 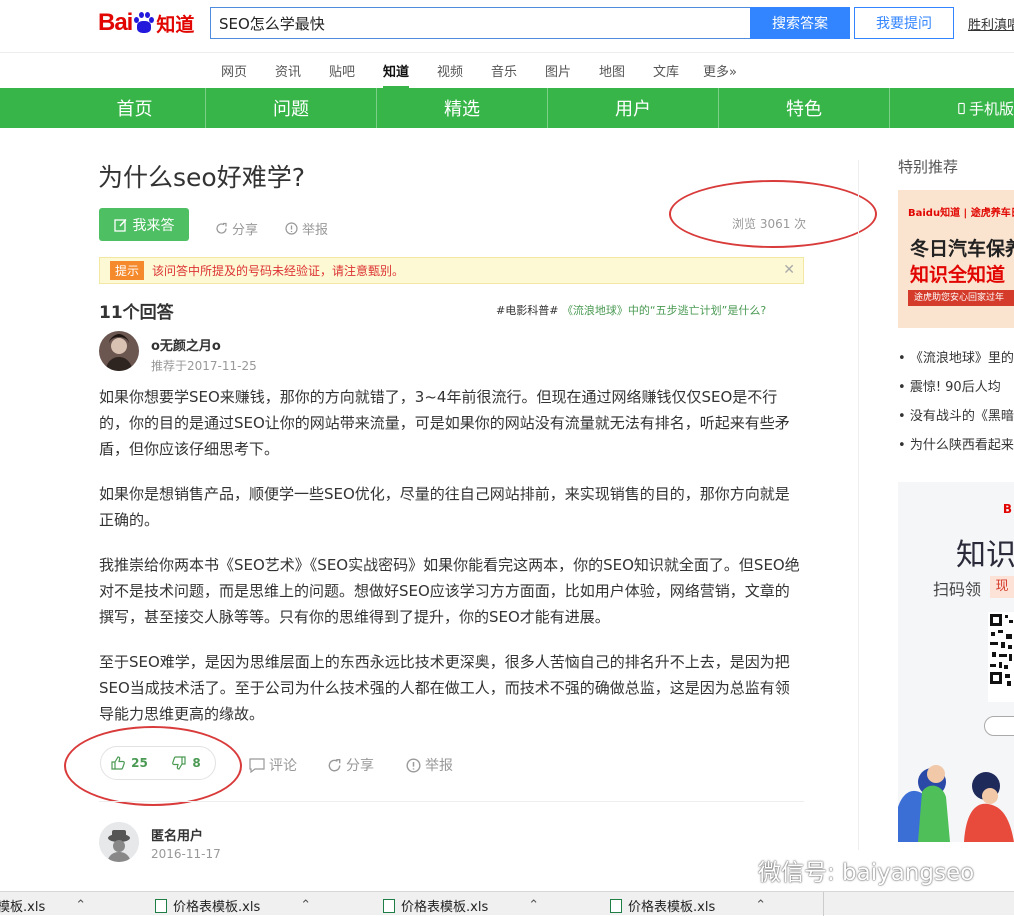 What do you see at coordinates (278, 271) in the screenshot?
I see `notice-text: 该问答中所提及的号码未经验证，请注意甄别。` at bounding box center [278, 271].